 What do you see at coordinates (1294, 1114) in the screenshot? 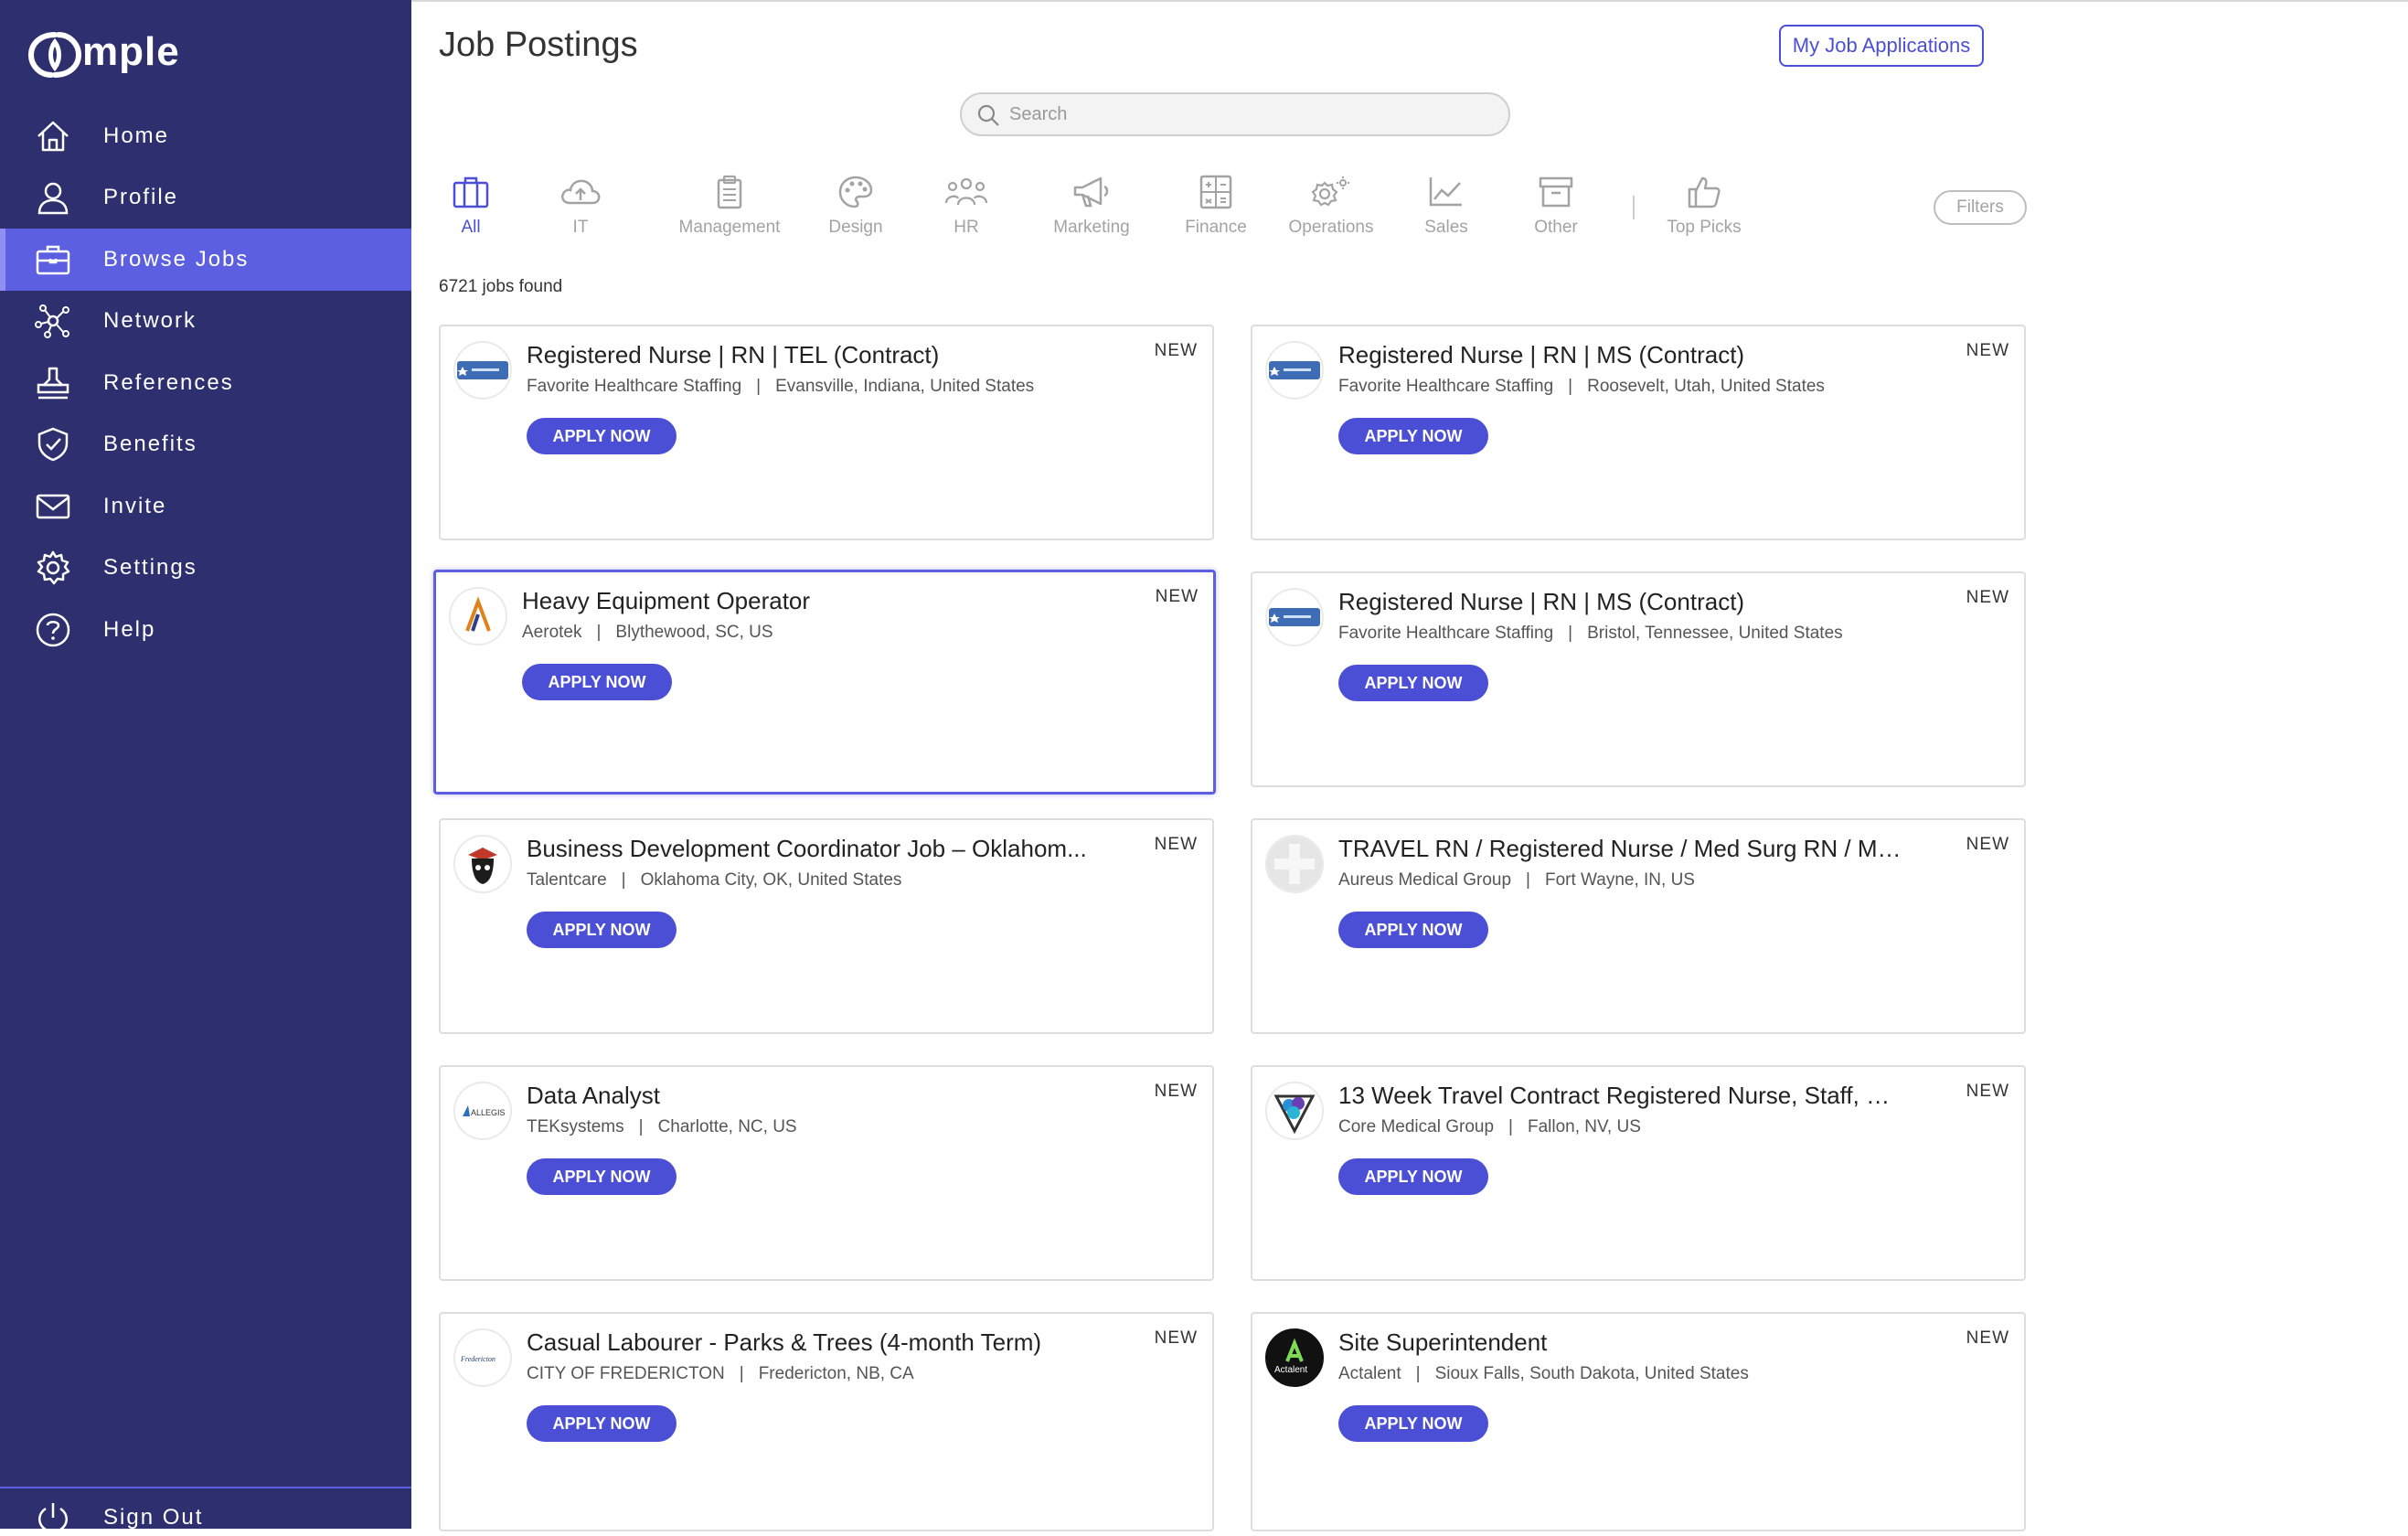
I see `core-medical-logo-icon` at bounding box center [1294, 1114].